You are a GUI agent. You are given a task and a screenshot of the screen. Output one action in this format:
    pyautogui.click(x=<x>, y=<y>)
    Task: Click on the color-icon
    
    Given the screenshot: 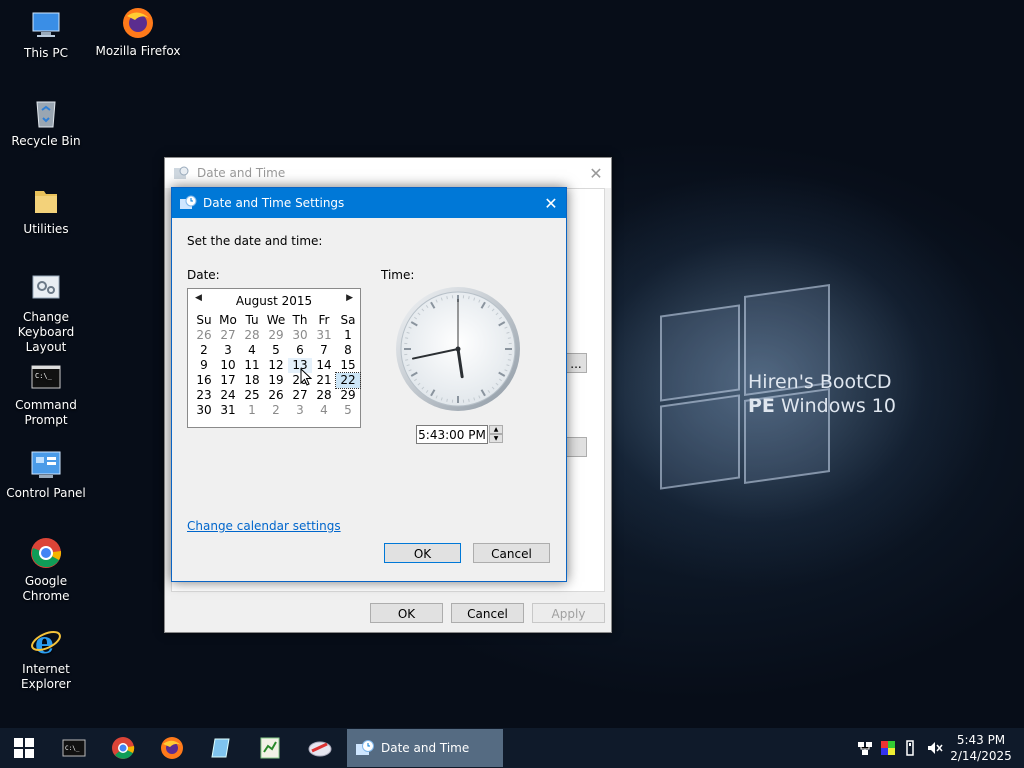 What is the action you would take?
    pyautogui.click(x=888, y=748)
    